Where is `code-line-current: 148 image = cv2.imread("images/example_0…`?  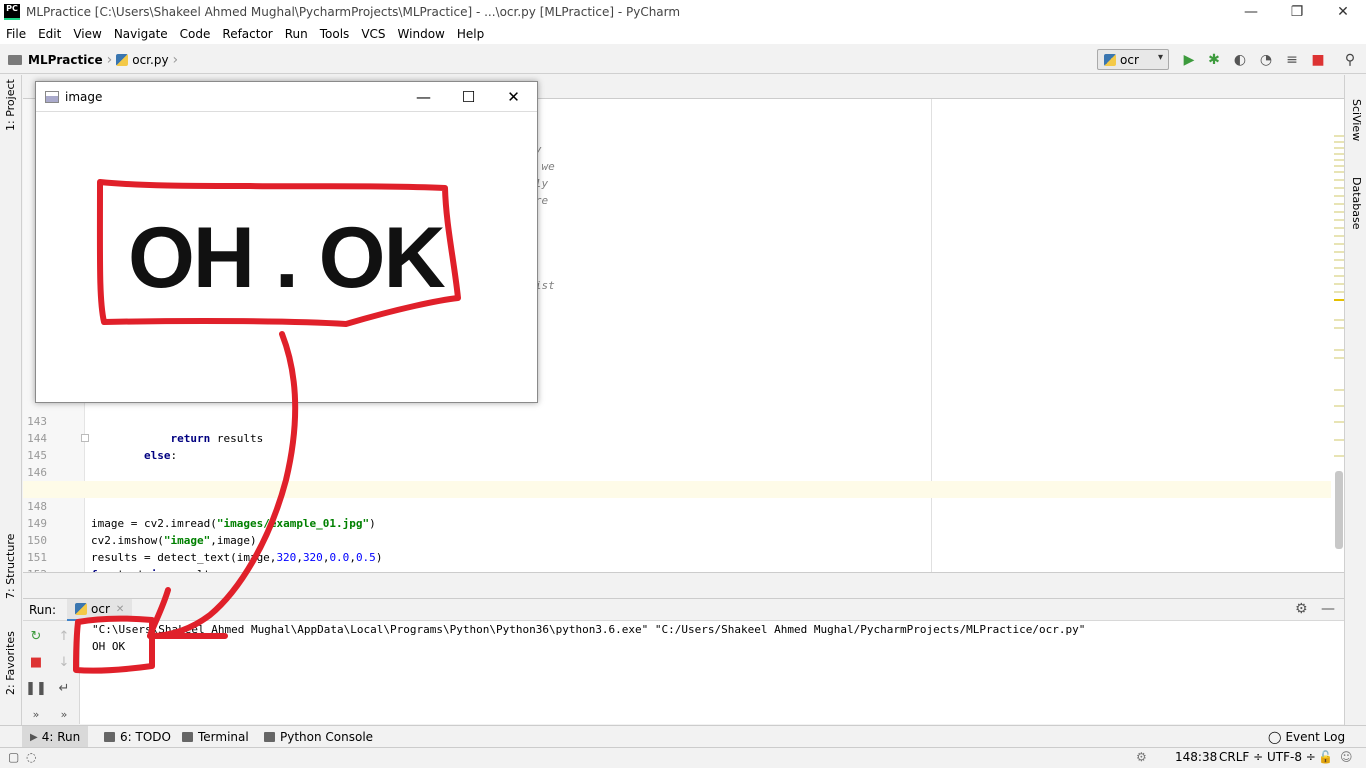 code-line-current: 148 image = cv2.imread("images/example_0… is located at coordinates (677, 505).